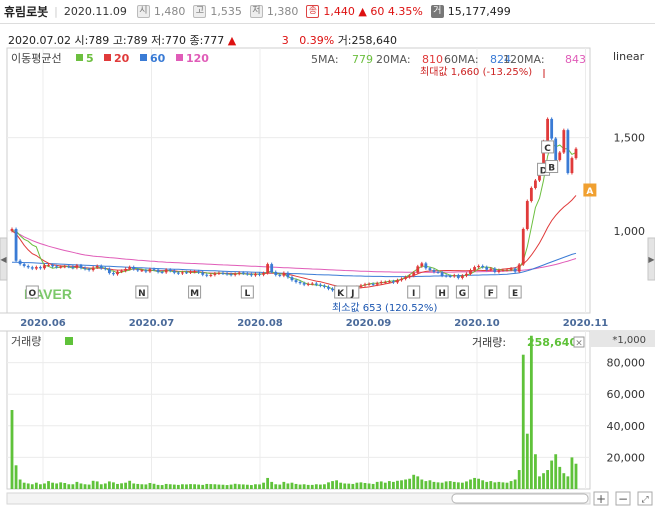 This screenshot has height=506, width=655. What do you see at coordinates (601, 499) in the screenshot?
I see `plus-icon: +` at bounding box center [601, 499].